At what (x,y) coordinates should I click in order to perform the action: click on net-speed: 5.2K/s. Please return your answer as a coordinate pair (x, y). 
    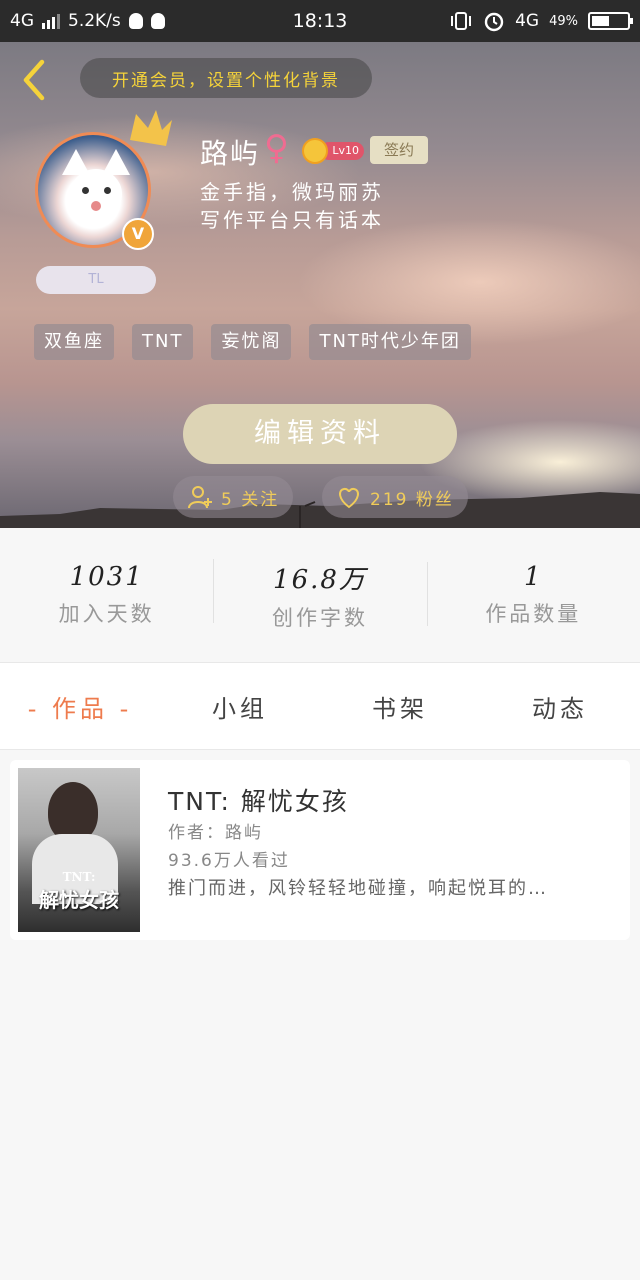
    Looking at the image, I should click on (94, 21).